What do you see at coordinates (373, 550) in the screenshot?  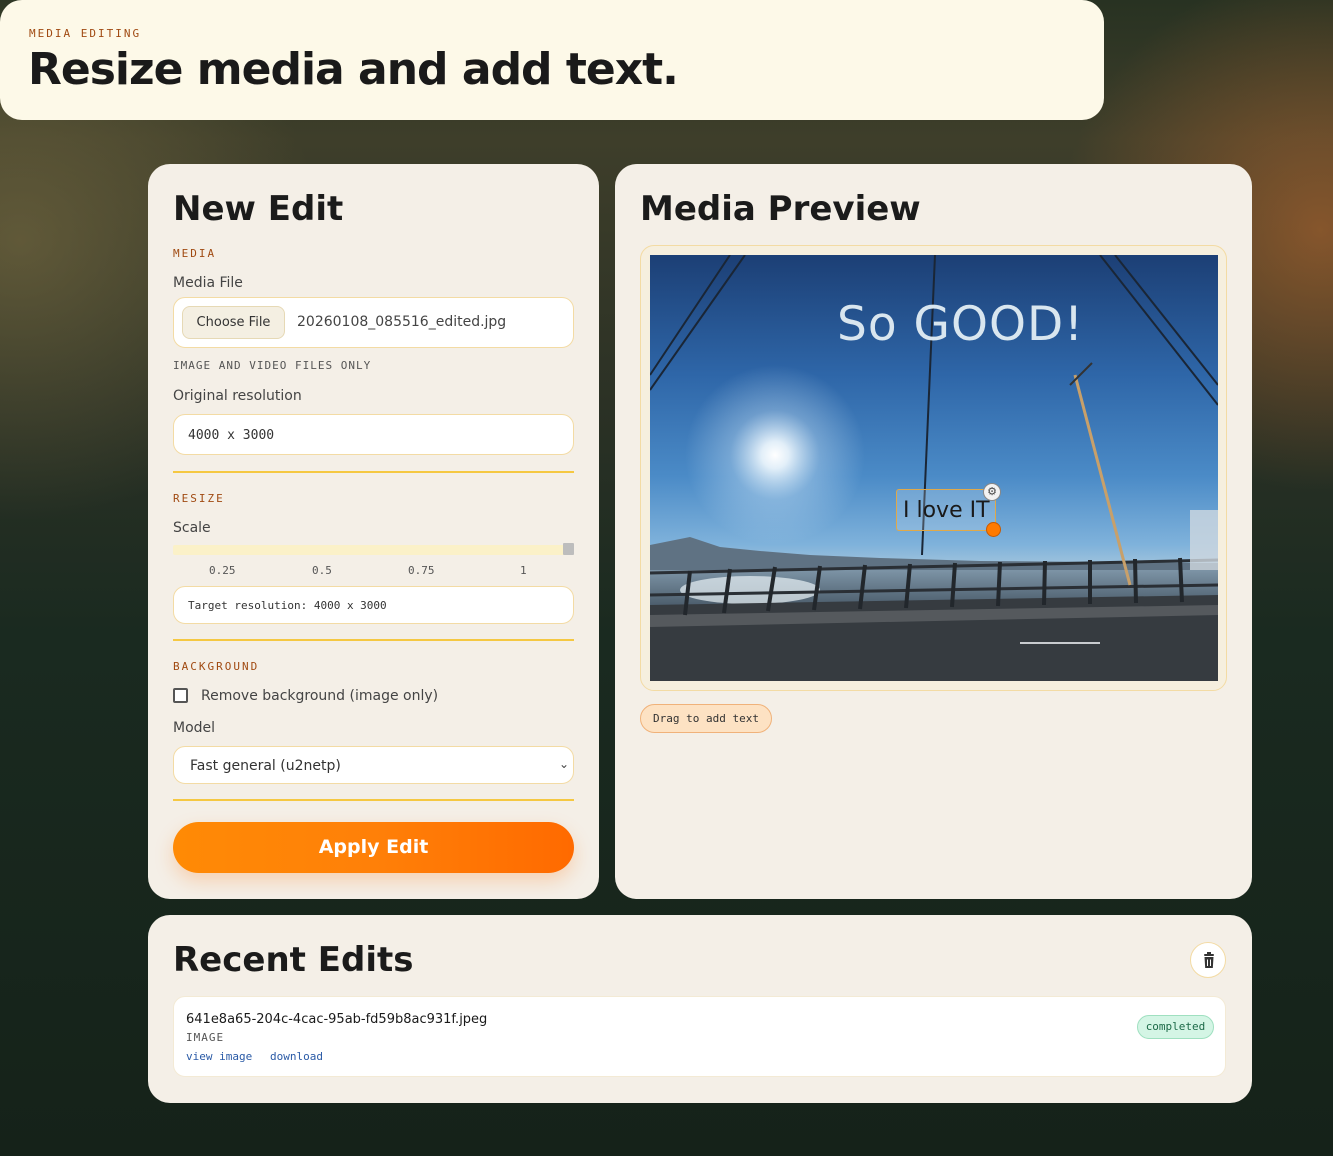 I see `scale-slider` at bounding box center [373, 550].